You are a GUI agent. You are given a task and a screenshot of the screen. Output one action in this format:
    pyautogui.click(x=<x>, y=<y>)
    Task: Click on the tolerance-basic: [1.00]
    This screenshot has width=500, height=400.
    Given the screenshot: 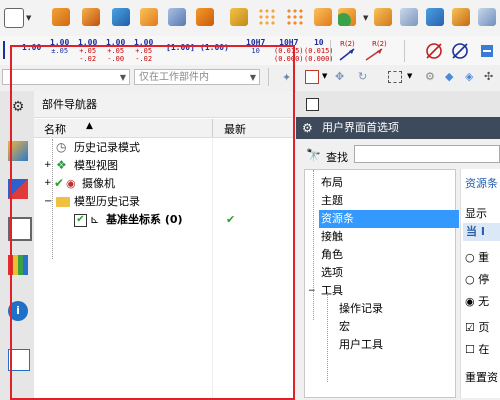 What is the action you would take?
    pyautogui.click(x=180, y=48)
    